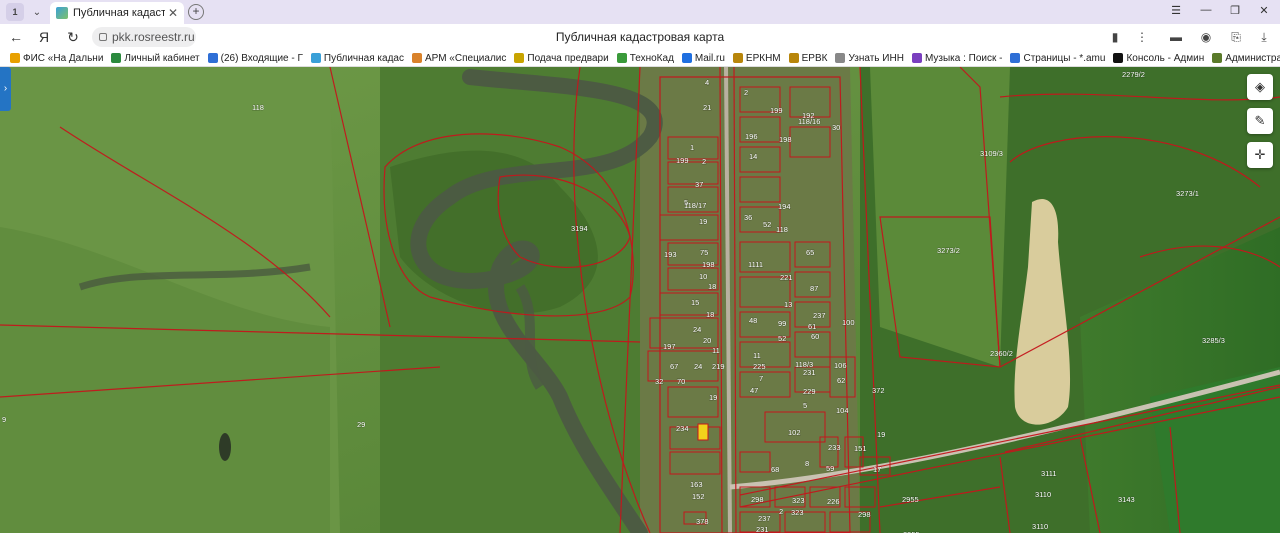 This screenshot has width=1280, height=533. What do you see at coordinates (458, 58) in the screenshot?
I see `bookmark-item: АРМ «Специалис` at bounding box center [458, 58].